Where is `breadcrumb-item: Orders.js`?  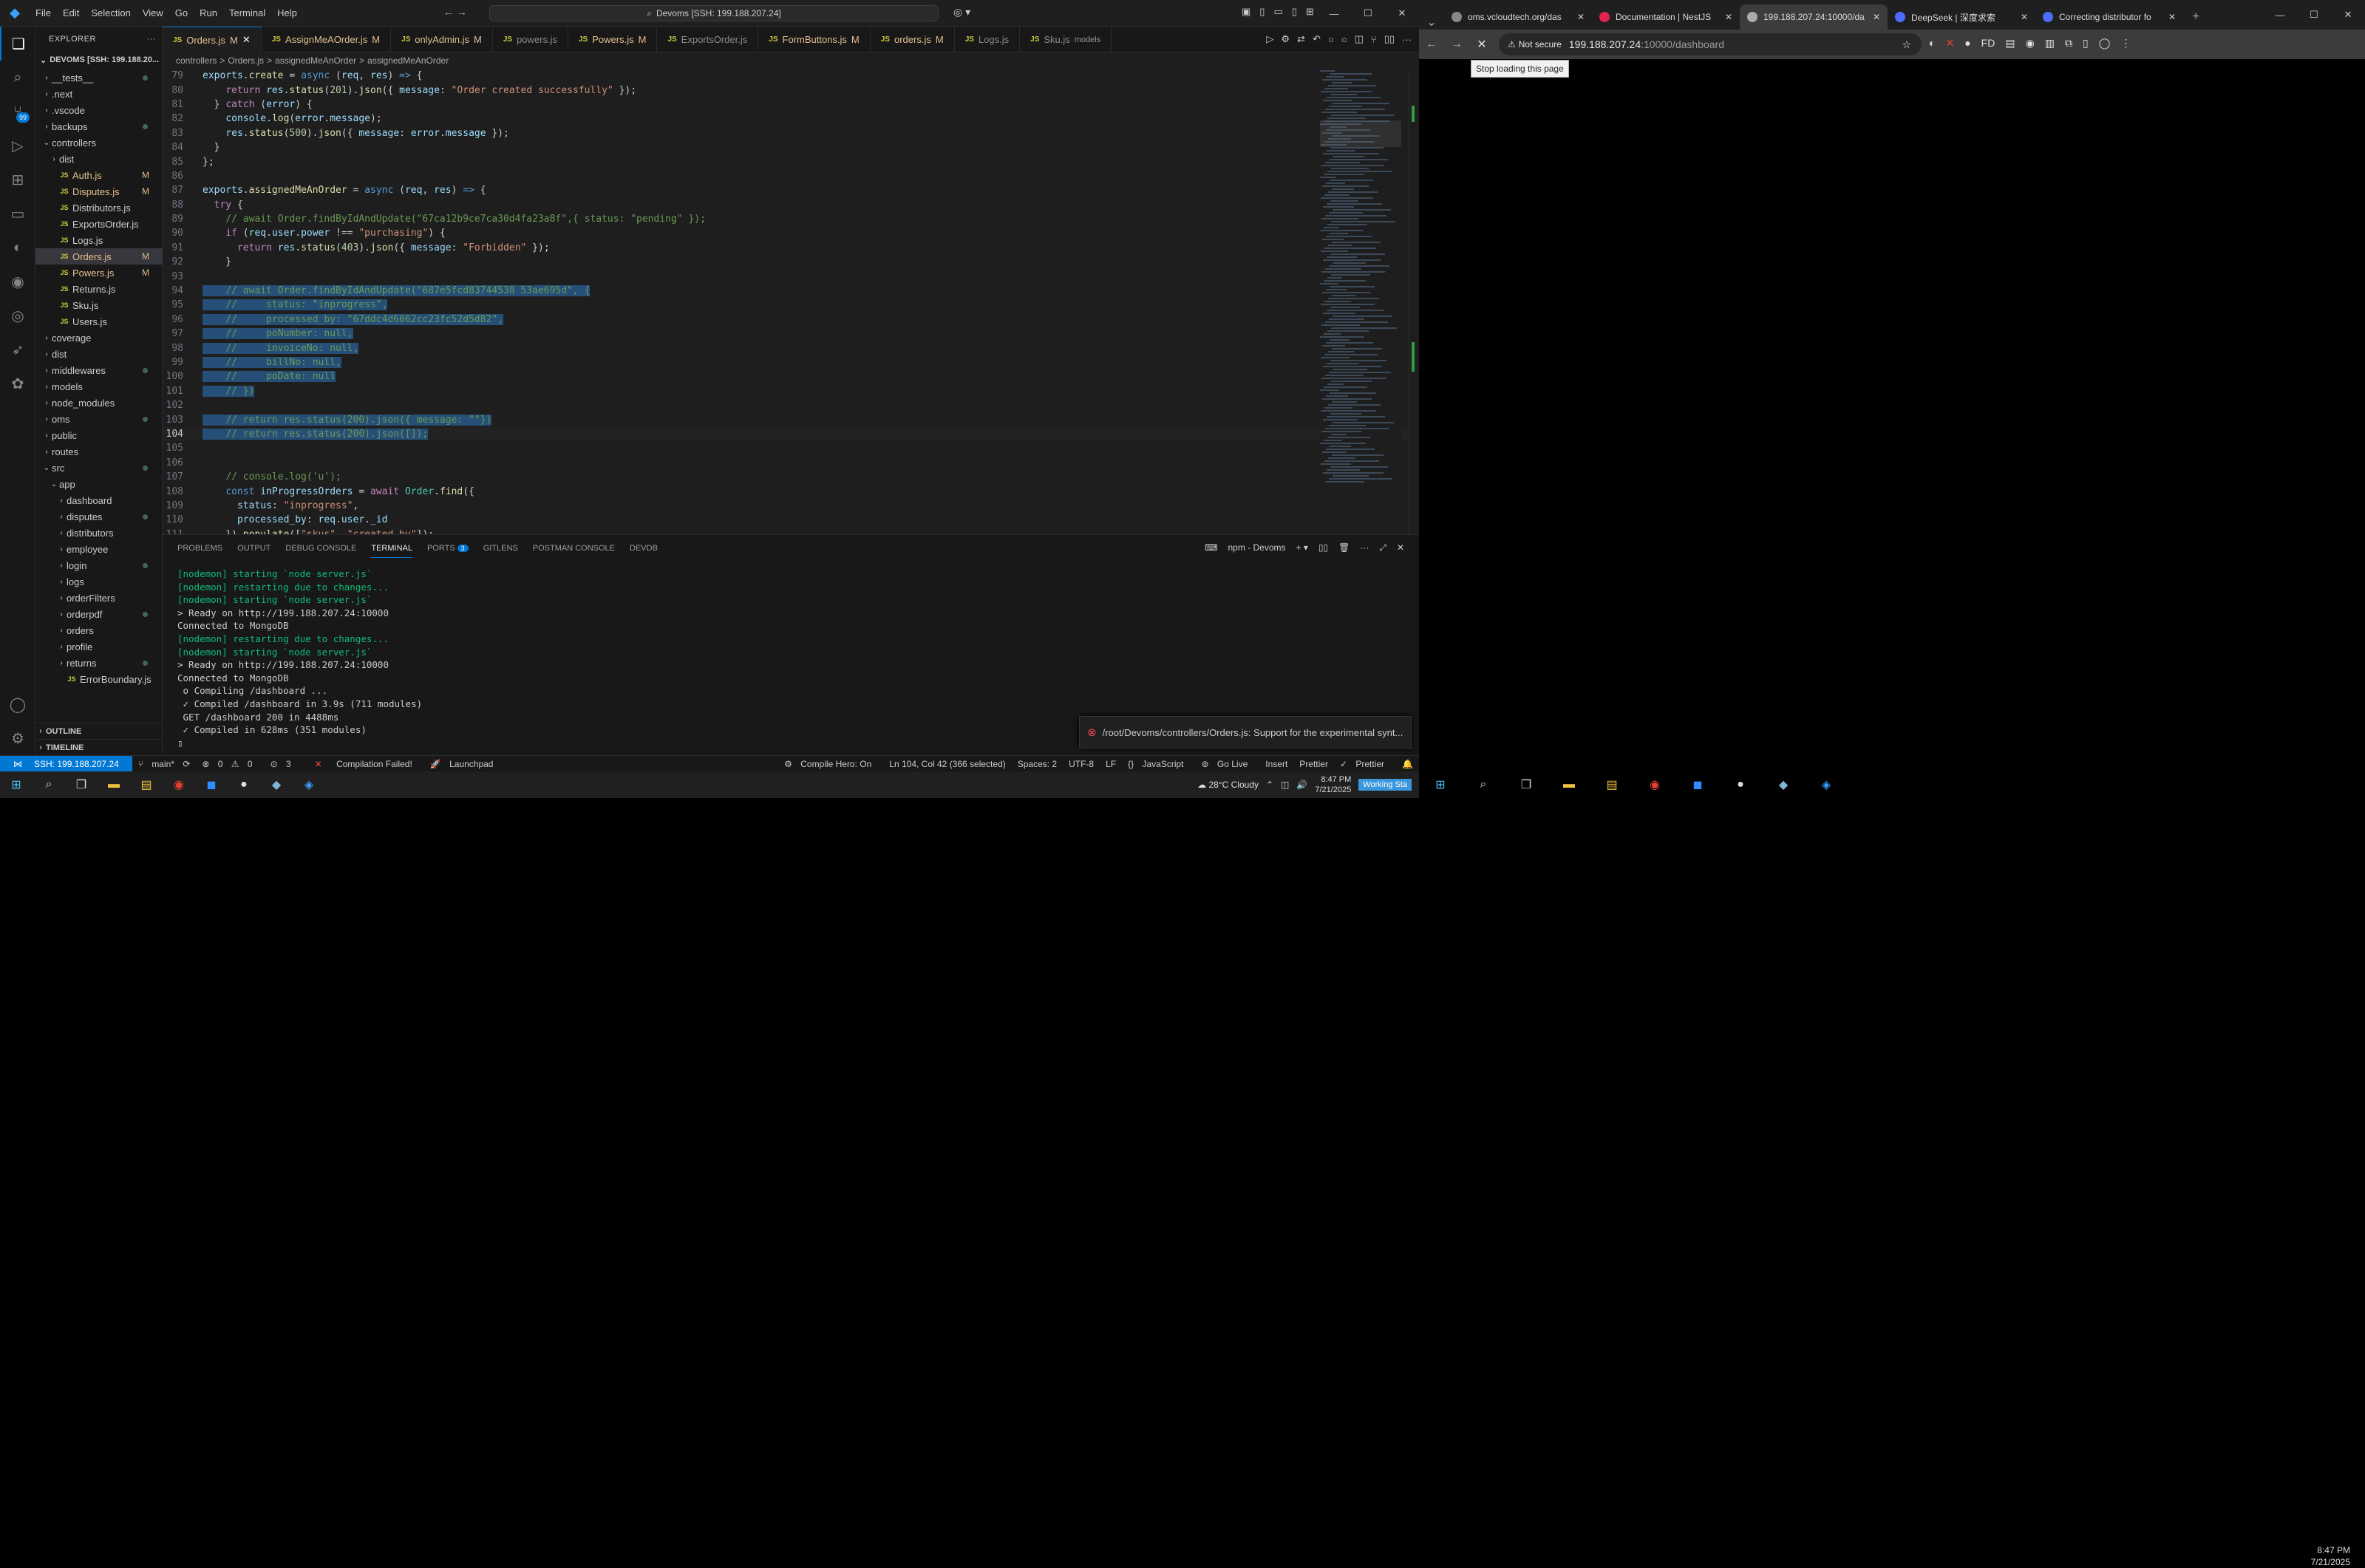
breadcrumb-item: Orders.js is located at coordinates (246, 61).